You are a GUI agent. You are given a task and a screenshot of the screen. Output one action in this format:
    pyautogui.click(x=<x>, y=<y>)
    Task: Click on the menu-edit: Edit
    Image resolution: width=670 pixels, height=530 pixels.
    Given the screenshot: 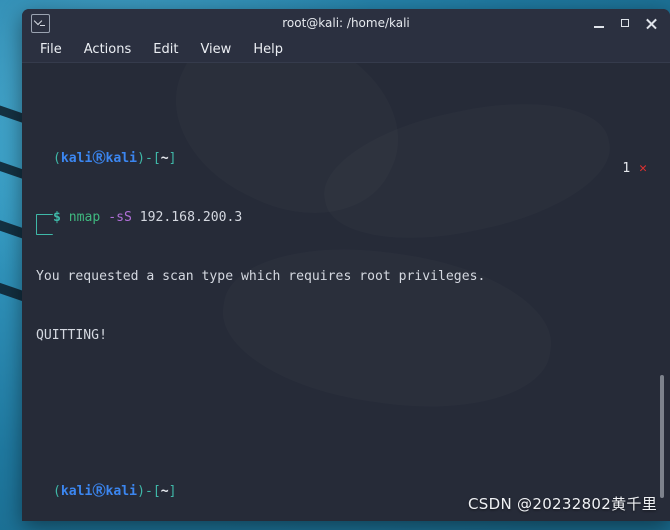 What is the action you would take?
    pyautogui.click(x=165, y=49)
    